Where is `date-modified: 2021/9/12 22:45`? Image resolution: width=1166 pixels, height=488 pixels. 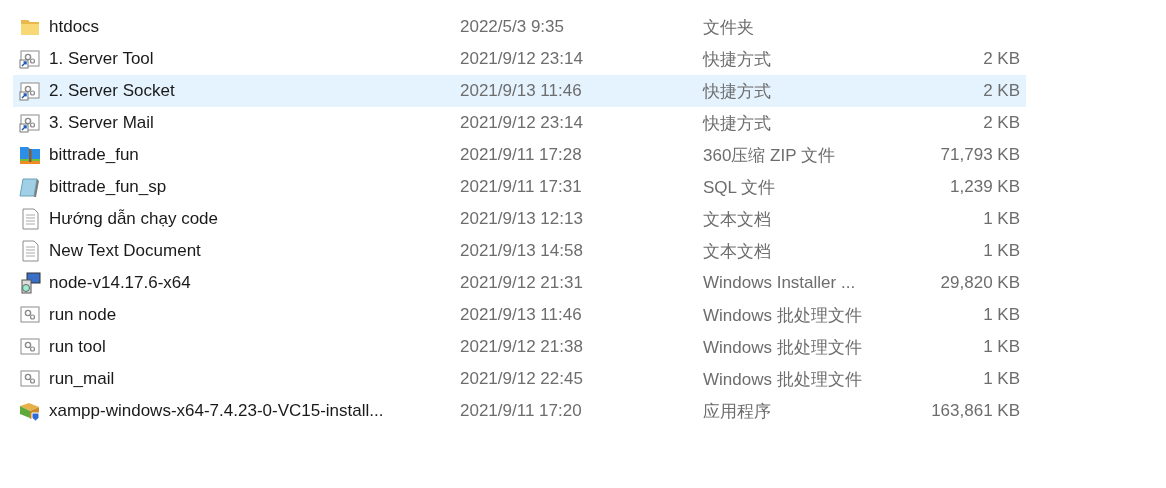
date-modified: 2021/9/12 22:45 is located at coordinates (521, 378).